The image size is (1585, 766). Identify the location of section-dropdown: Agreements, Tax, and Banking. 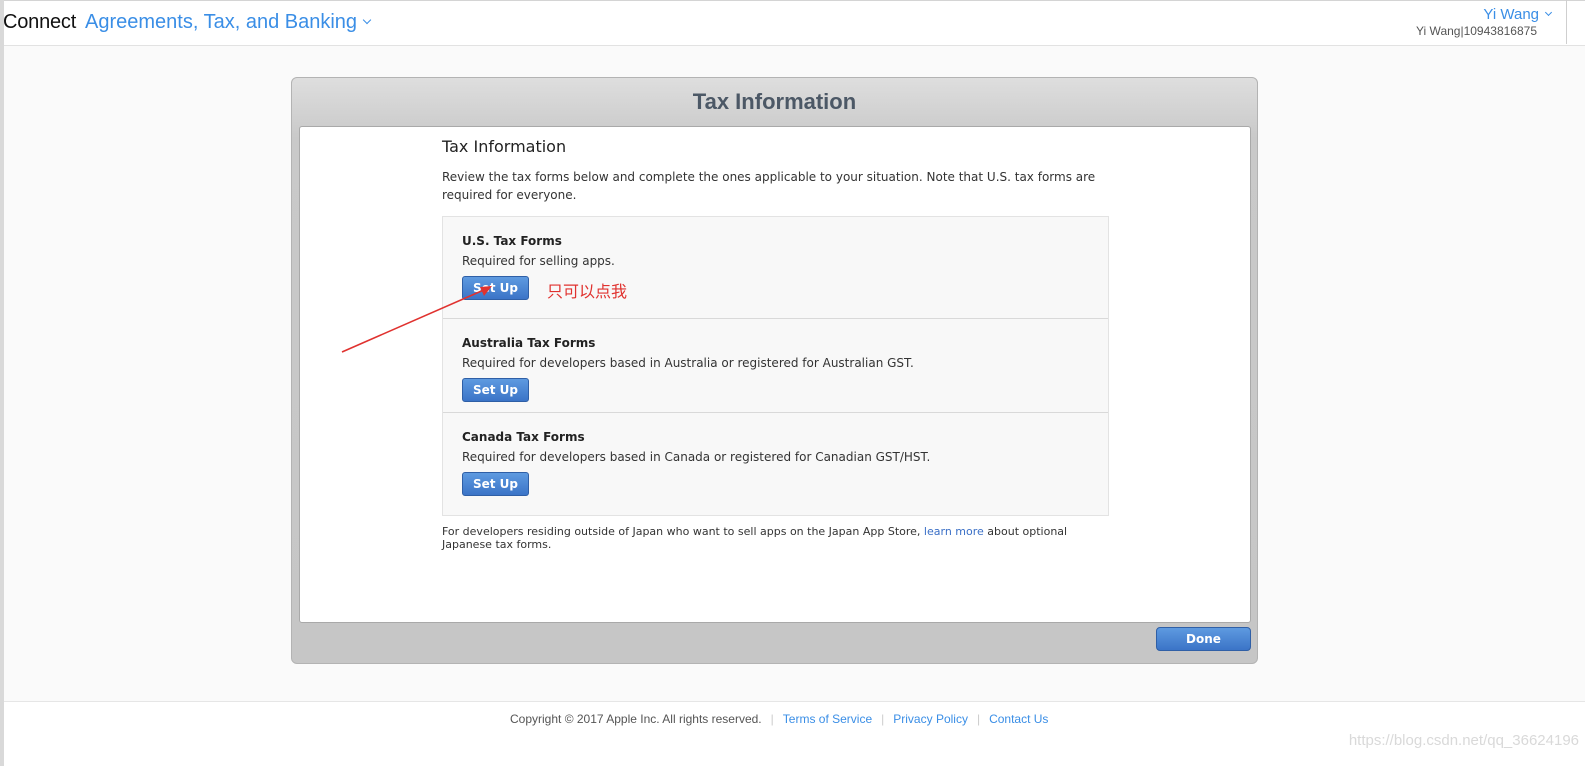
(228, 22).